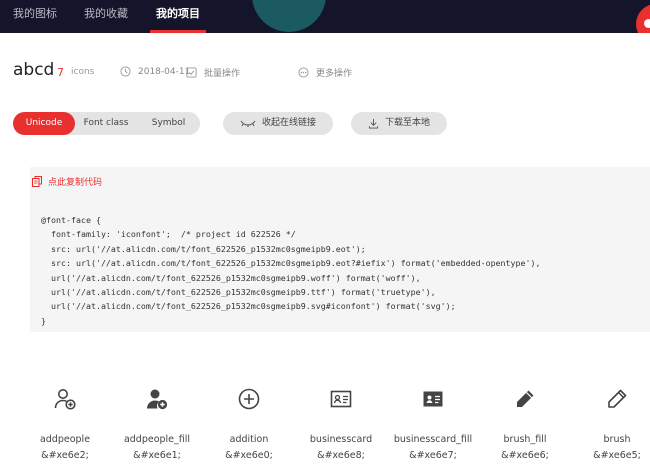 This screenshot has width=650, height=473. I want to click on icon-code: &#xe6e7;, so click(433, 455).